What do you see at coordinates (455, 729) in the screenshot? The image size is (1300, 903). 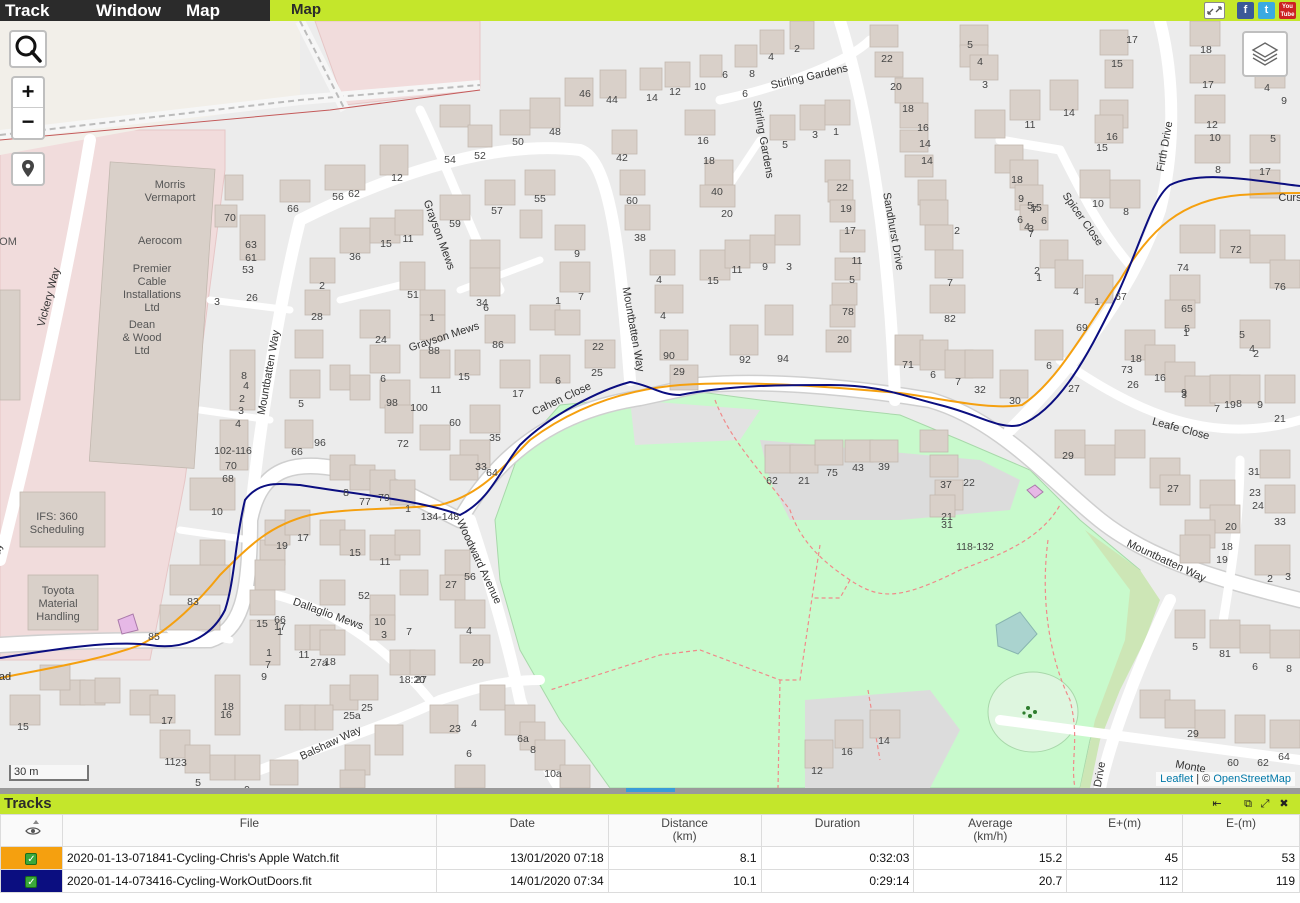 I see `house-number: 23` at bounding box center [455, 729].